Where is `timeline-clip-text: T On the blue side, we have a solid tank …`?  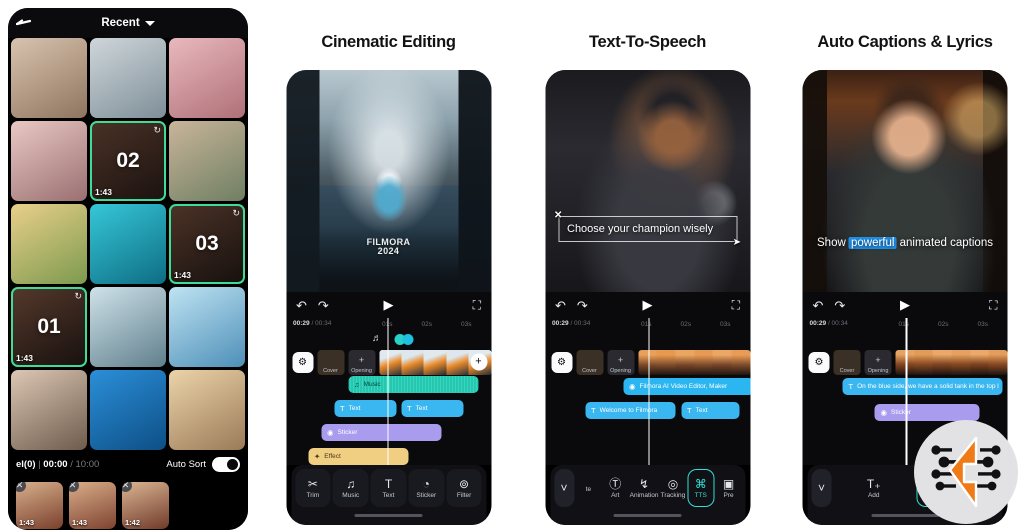 timeline-clip-text: T On the blue side, we have a solid tank … is located at coordinates (922, 386).